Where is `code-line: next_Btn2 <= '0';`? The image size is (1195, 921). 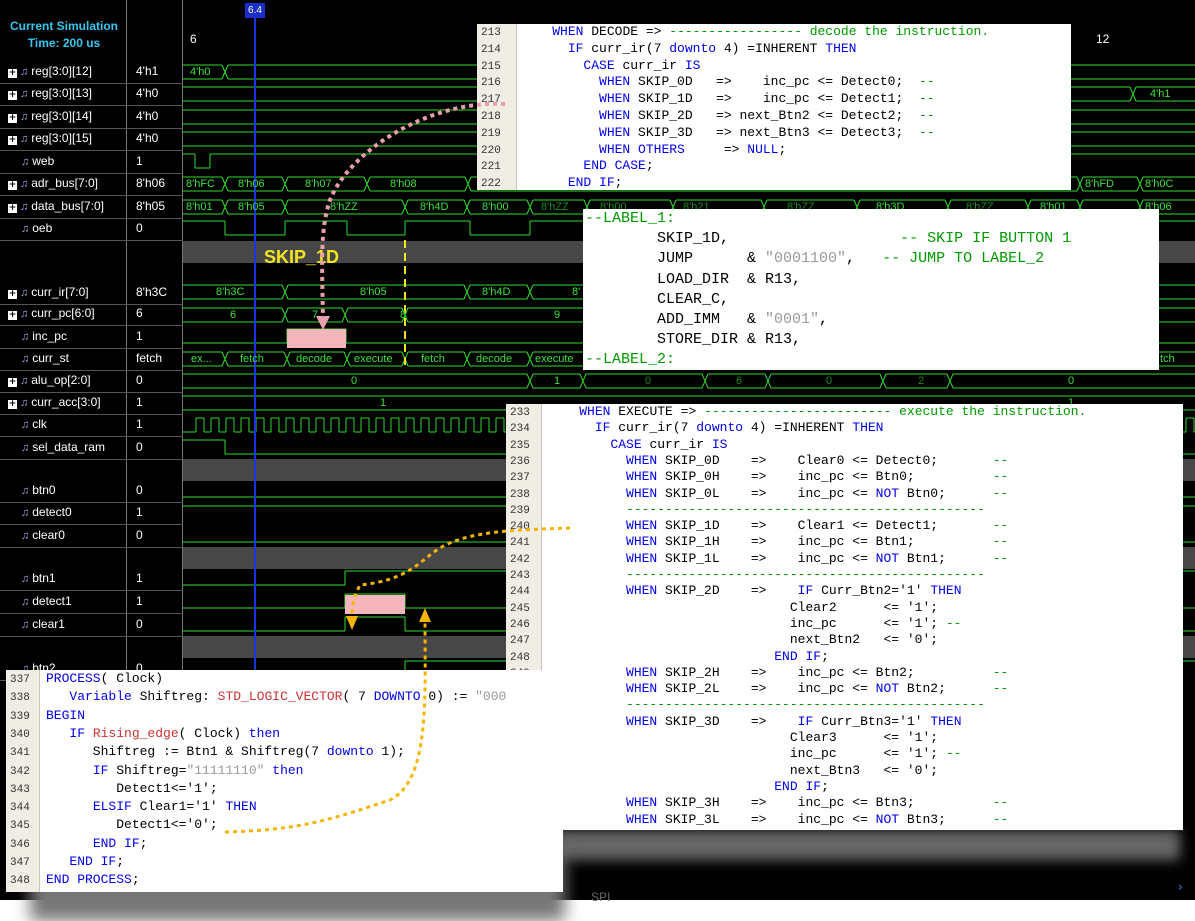
code-line: next_Btn2 <= '0'; is located at coordinates (743, 640).